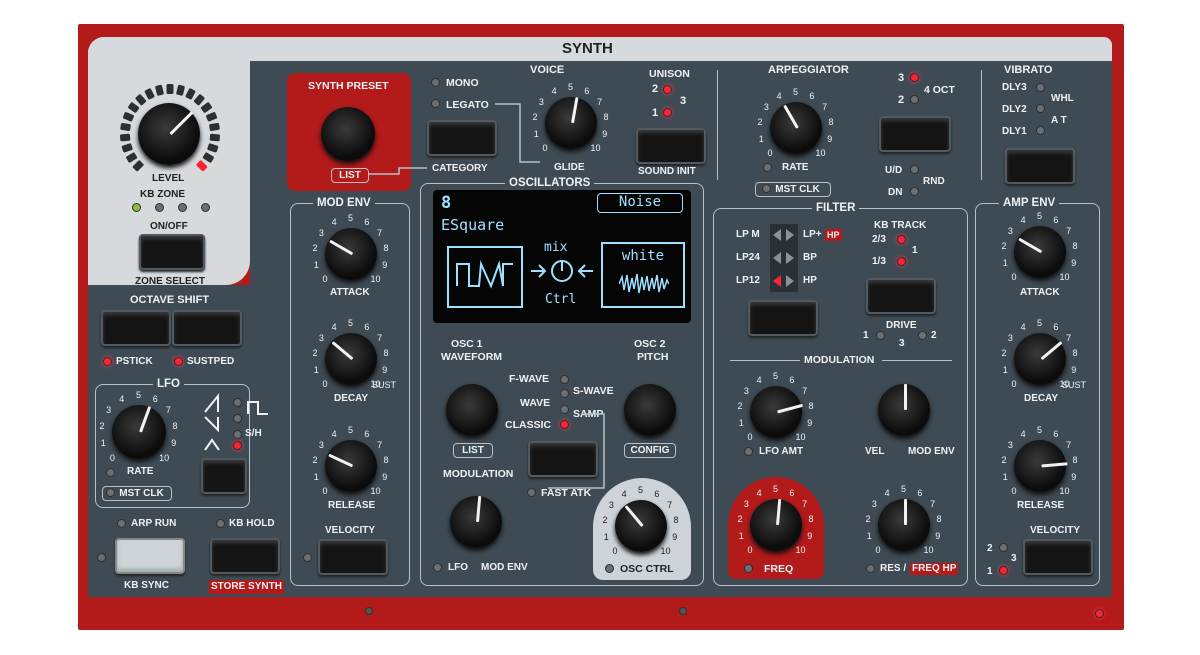 The height and width of the screenshot is (655, 1200). What do you see at coordinates (246, 587) in the screenshot?
I see `store-synth-label: STORE SYNTH` at bounding box center [246, 587].